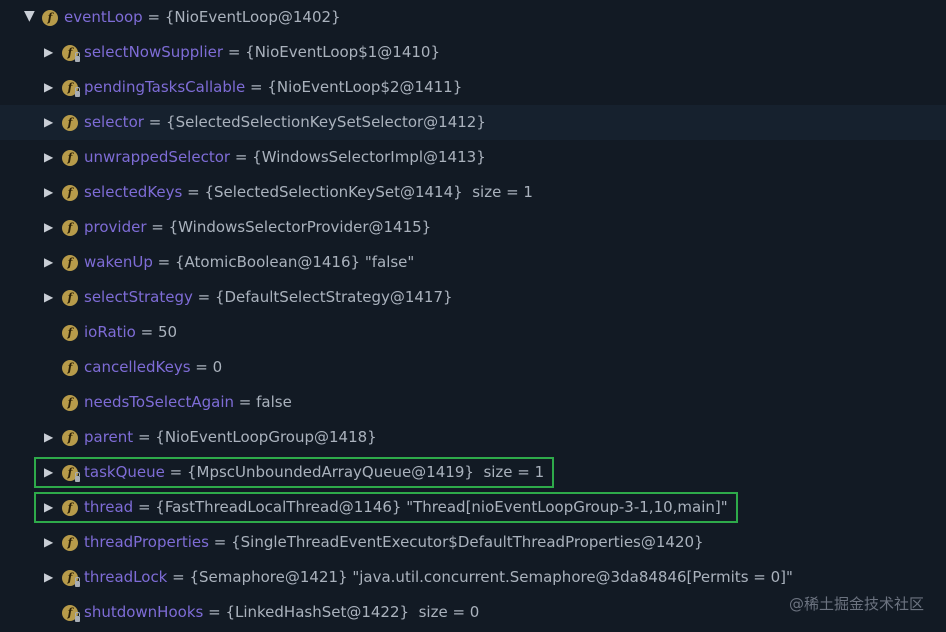 The image size is (946, 632). I want to click on tree-row-cancelledKeys: f cancelledKeys = 0, so click(473, 367).